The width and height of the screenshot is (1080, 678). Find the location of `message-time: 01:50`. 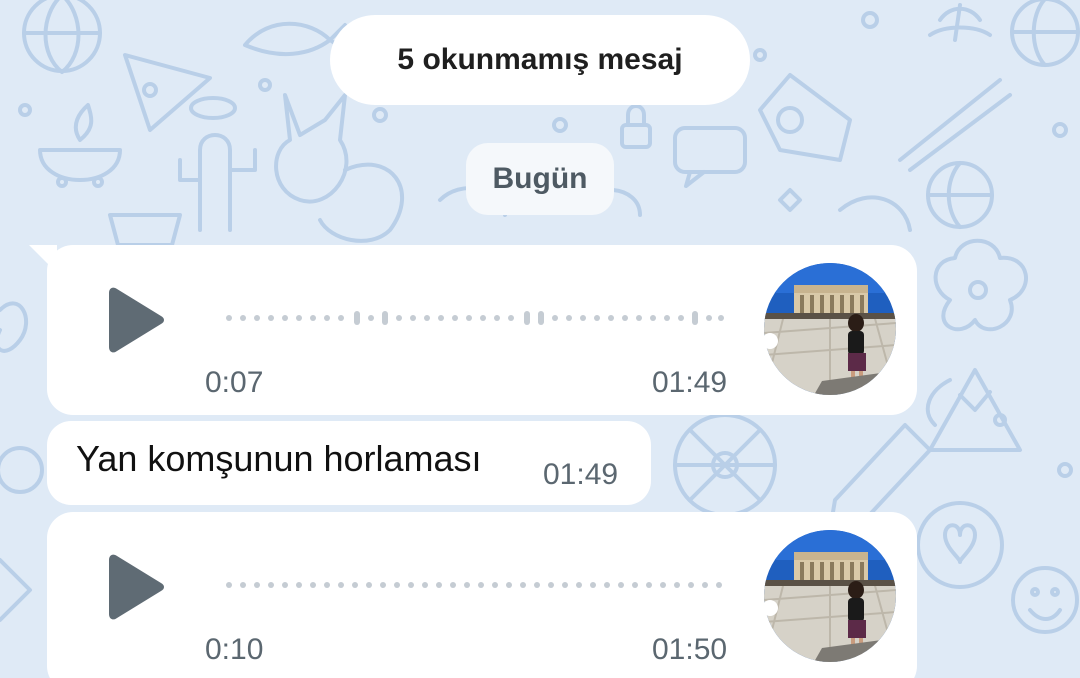

message-time: 01:50 is located at coordinates (690, 649).